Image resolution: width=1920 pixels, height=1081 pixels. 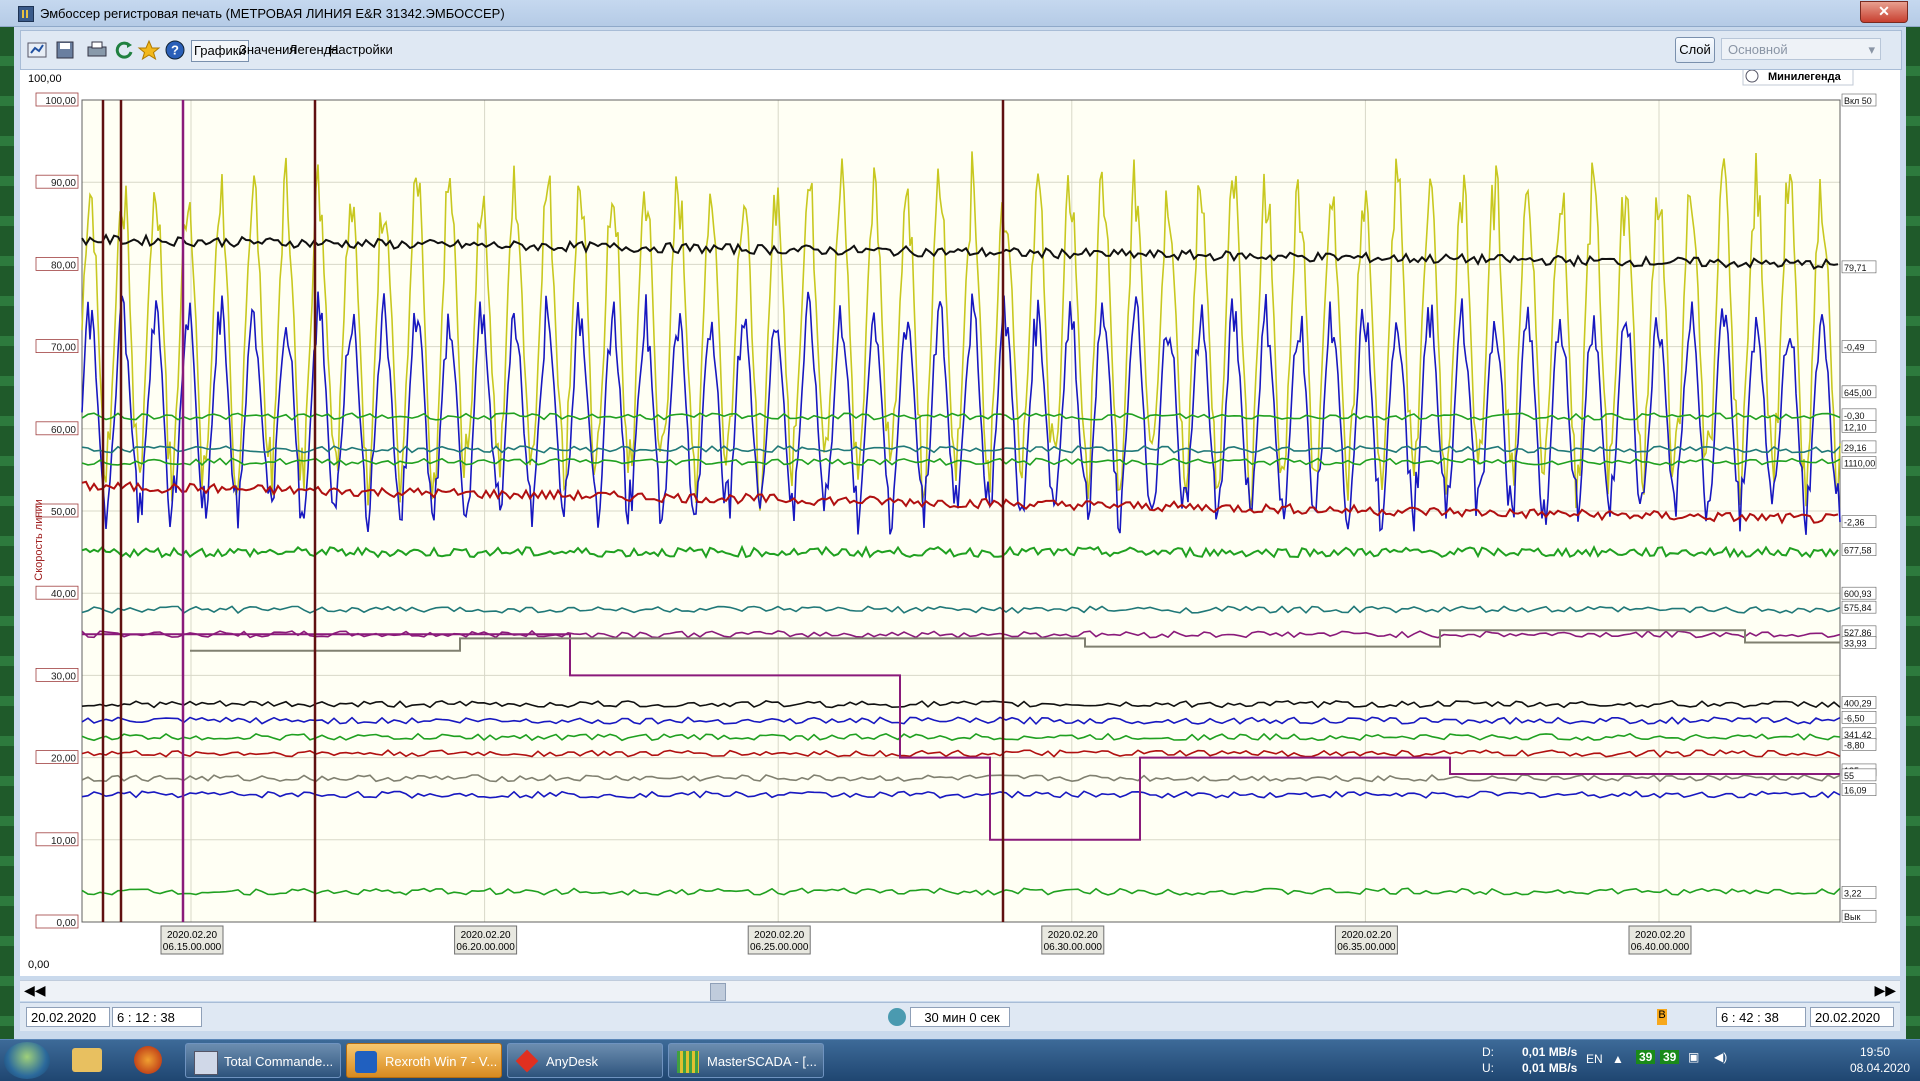 I want to click on right-value-label: 1110,00, so click(x=1859, y=464).